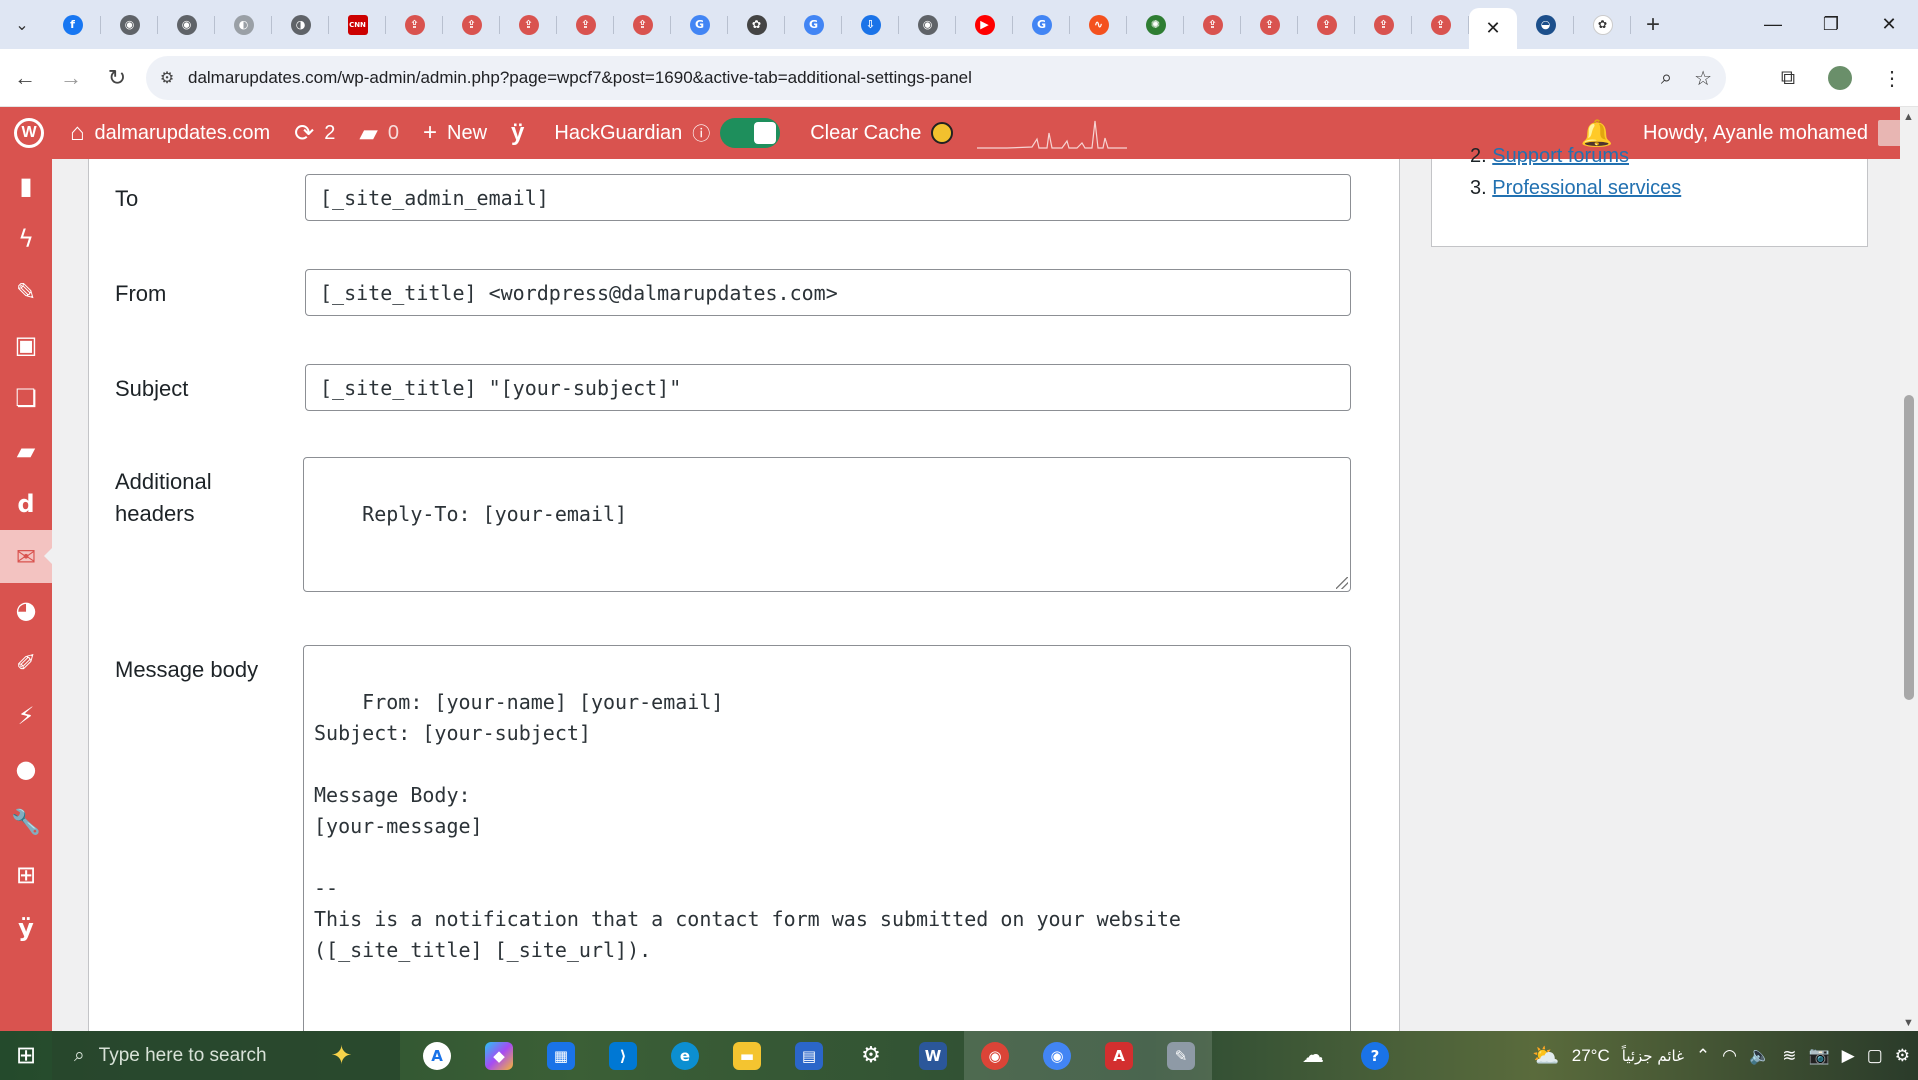 The width and height of the screenshot is (1918, 1080). Describe the element at coordinates (26, 556) in the screenshot. I see `mail-icon: ✉` at that location.